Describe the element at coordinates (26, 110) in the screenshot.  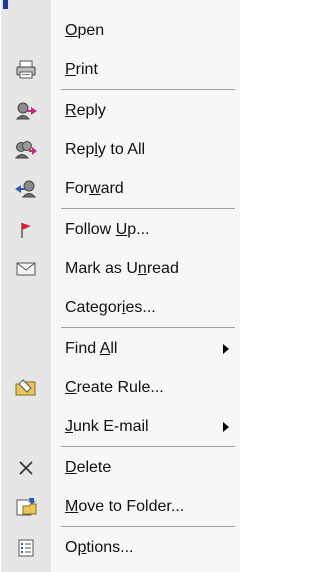
I see `reply-icon` at that location.